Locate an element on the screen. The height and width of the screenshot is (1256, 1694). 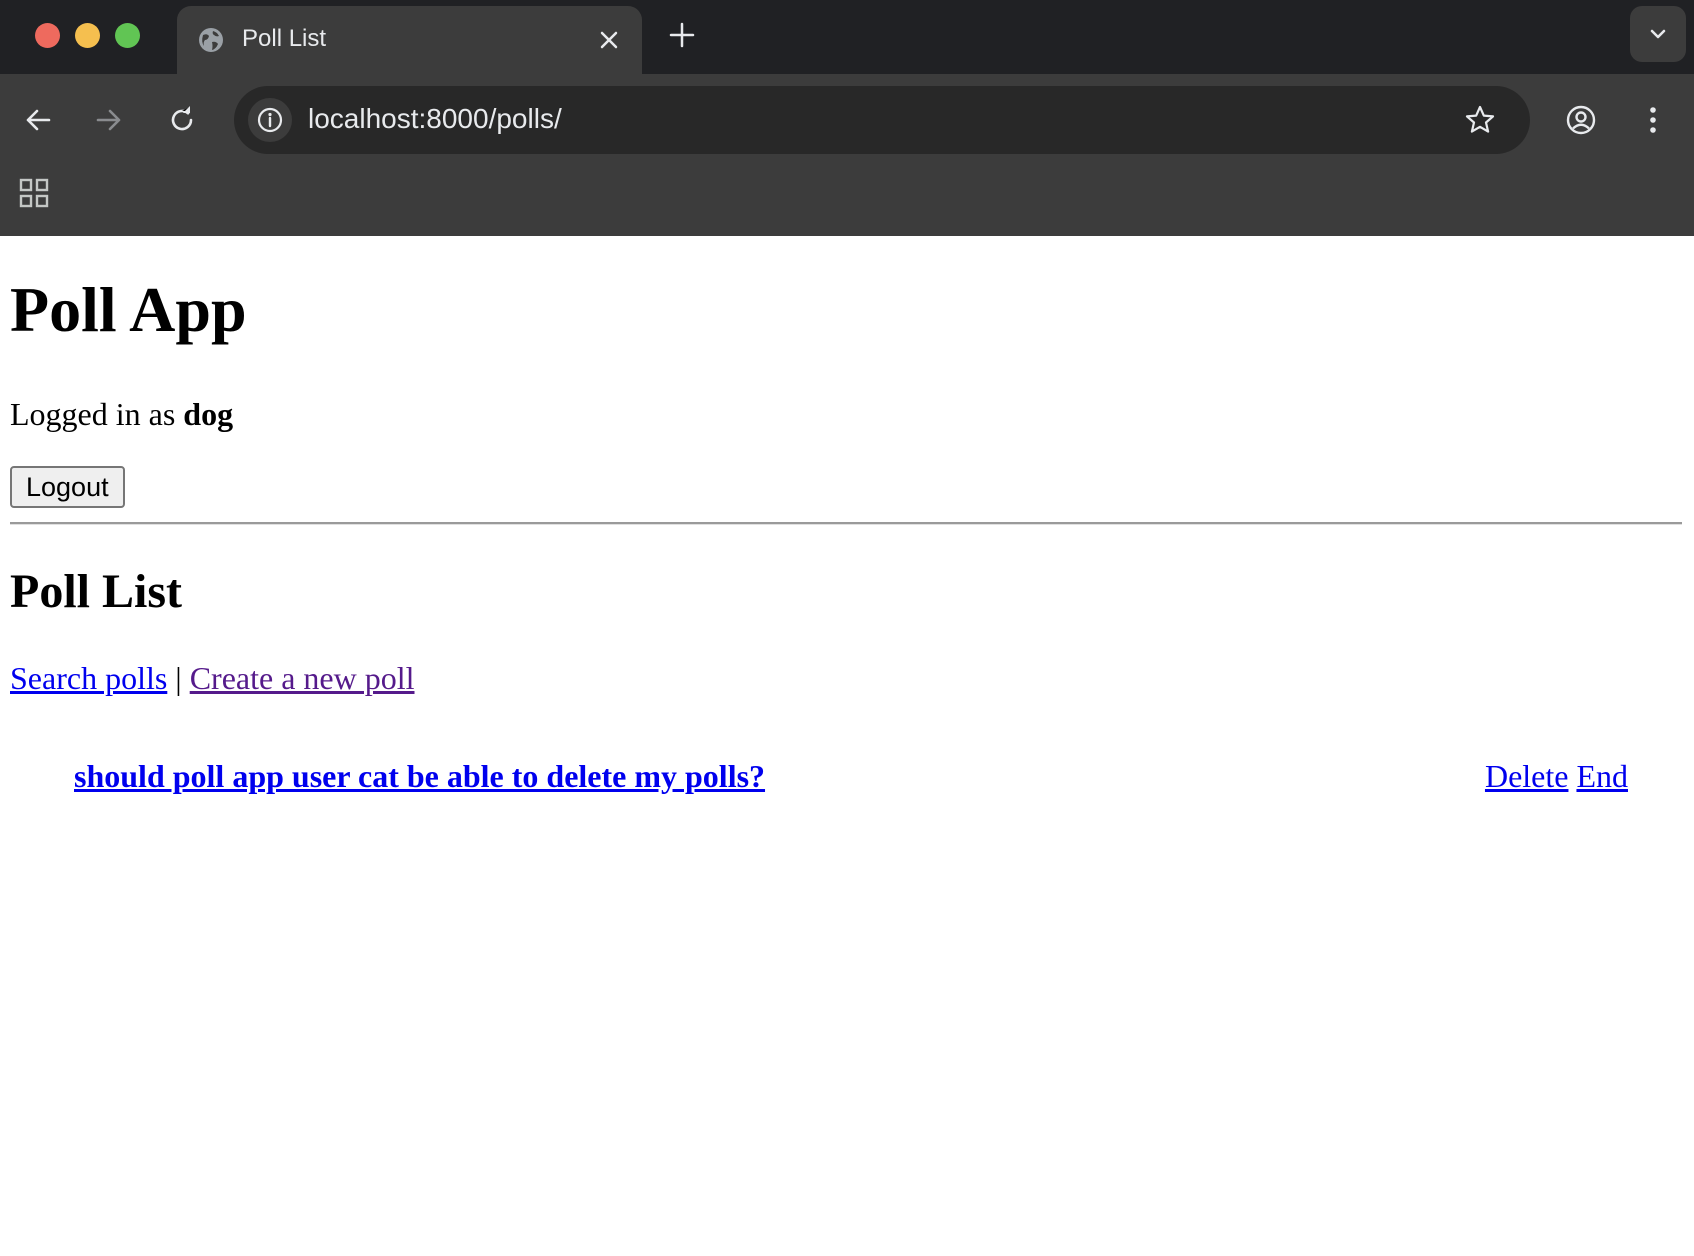
new-tab-icon is located at coordinates (682, 35).